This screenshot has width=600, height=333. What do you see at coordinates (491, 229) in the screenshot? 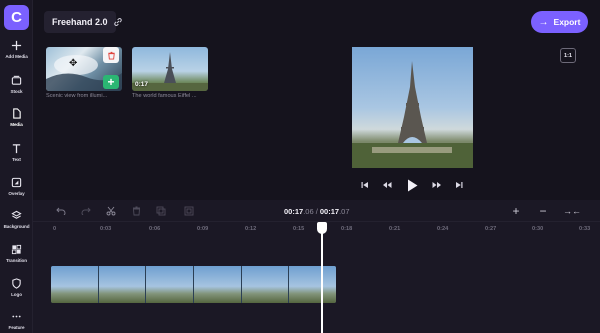
I see `ruler-tick-label: 0:27` at bounding box center [491, 229].